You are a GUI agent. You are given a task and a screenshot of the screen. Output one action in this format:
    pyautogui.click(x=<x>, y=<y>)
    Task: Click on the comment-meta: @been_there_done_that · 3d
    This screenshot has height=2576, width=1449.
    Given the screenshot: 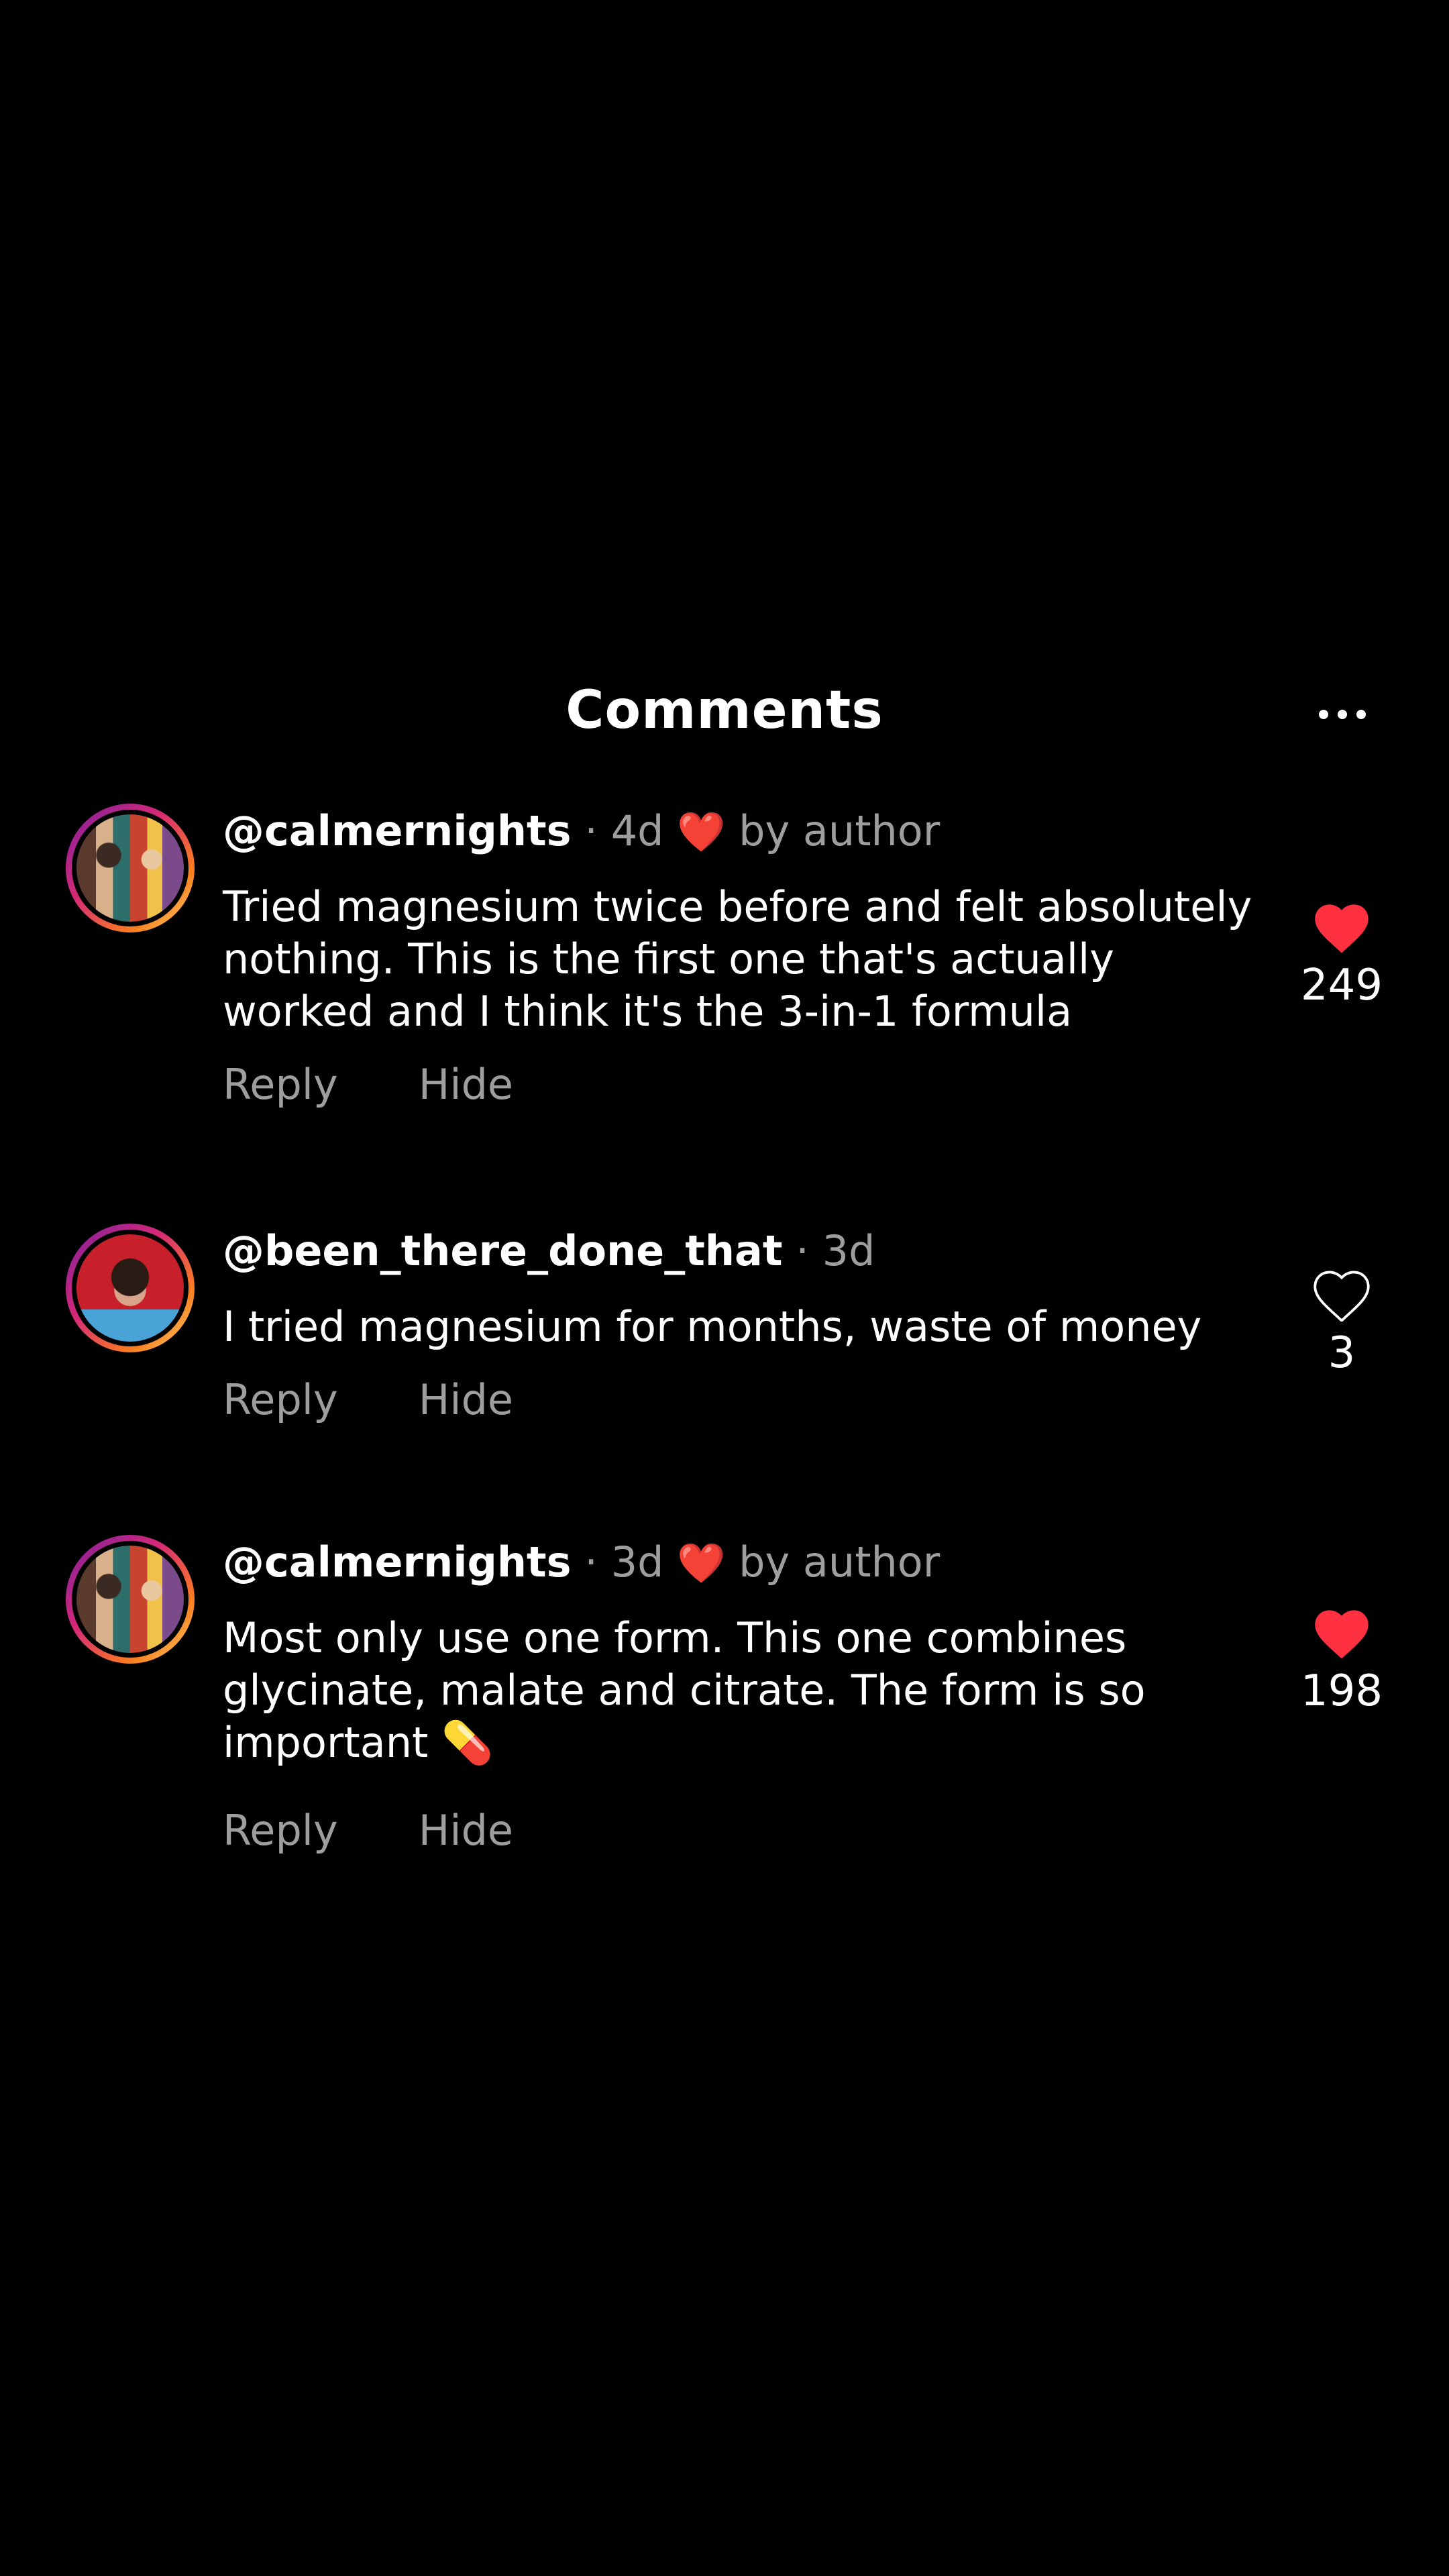 What is the action you would take?
    pyautogui.click(x=549, y=1251)
    